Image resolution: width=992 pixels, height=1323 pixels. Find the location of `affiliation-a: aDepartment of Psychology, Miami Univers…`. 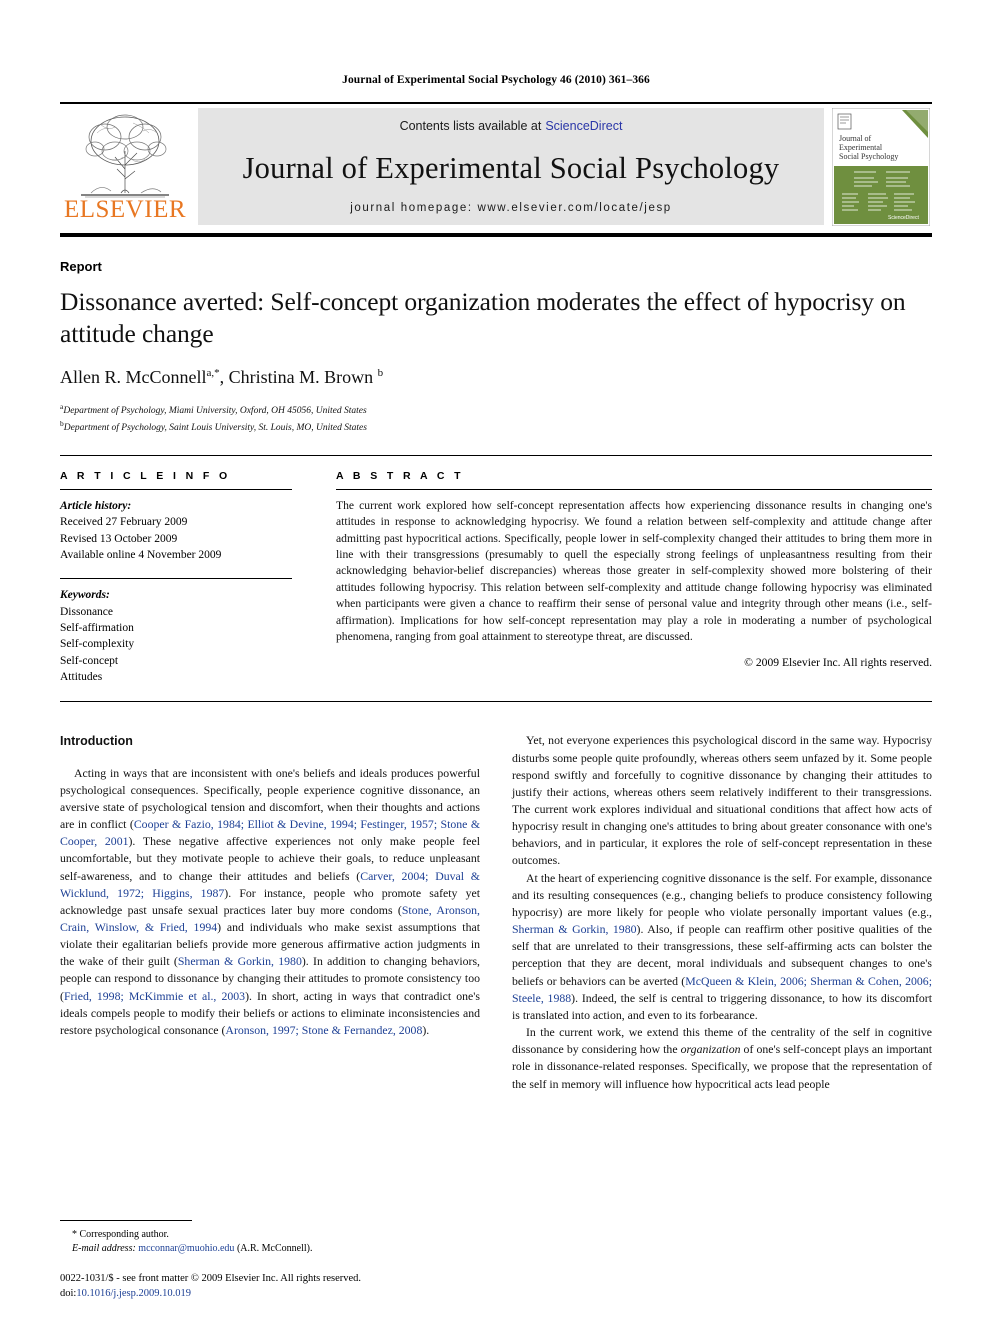

affiliation-a: aDepartment of Psychology, Miami Univers… is located at coordinates (213, 409).